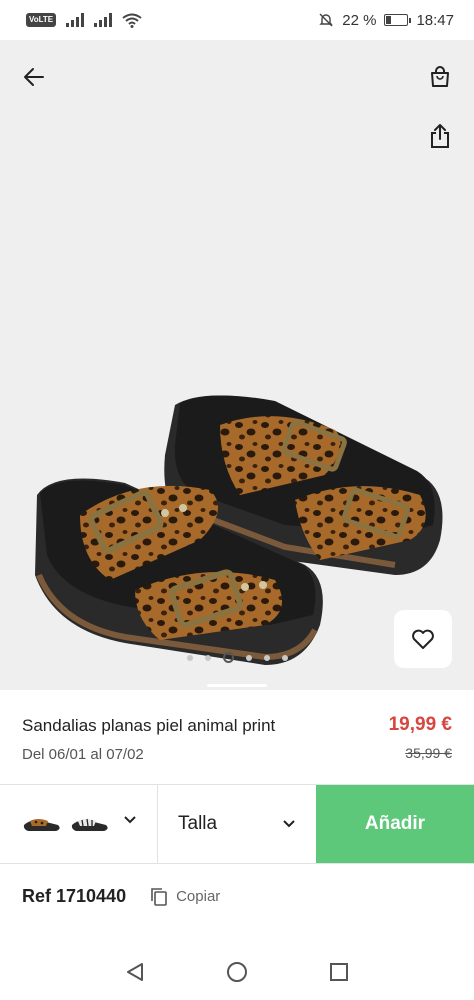  Describe the element at coordinates (135, 972) in the screenshot. I see `nav-back-icon` at that location.